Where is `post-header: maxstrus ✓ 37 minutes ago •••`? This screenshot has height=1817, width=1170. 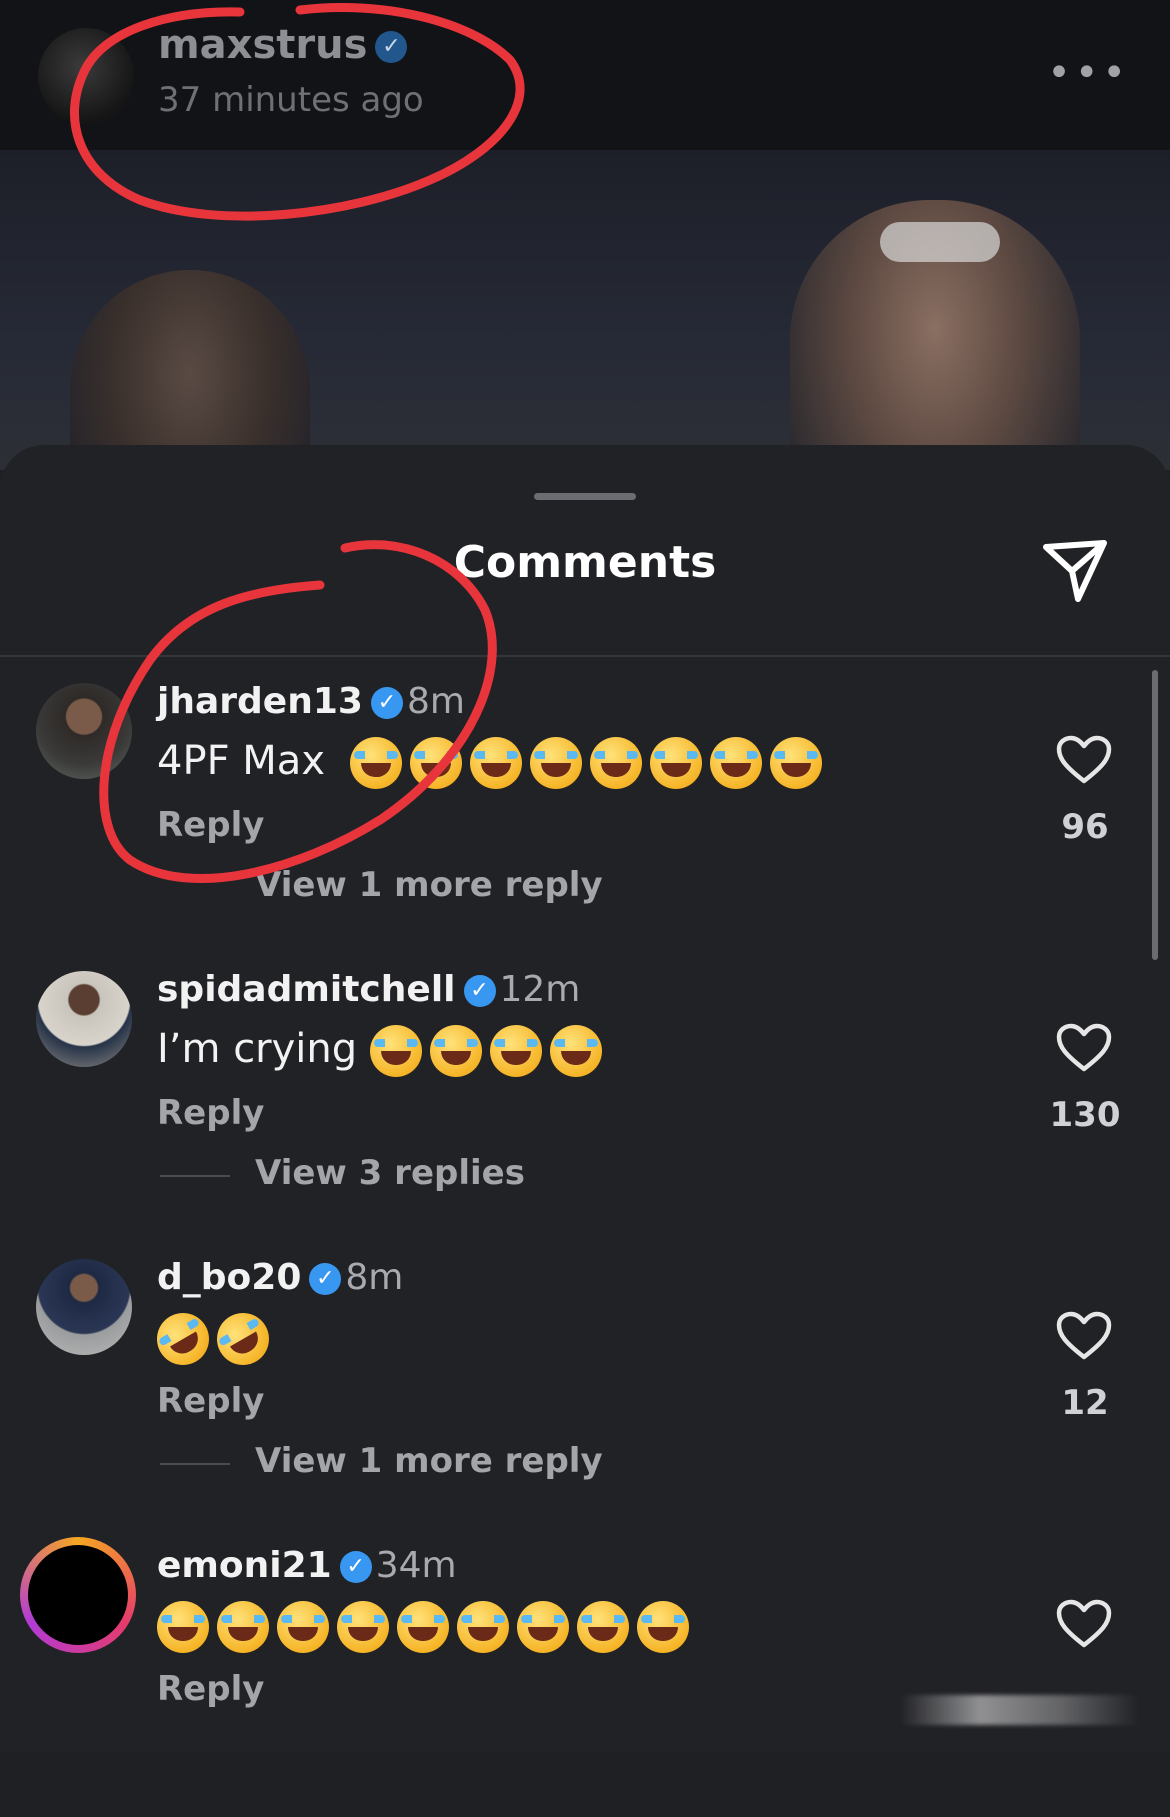 post-header: maxstrus ✓ 37 minutes ago ••• is located at coordinates (585, 75).